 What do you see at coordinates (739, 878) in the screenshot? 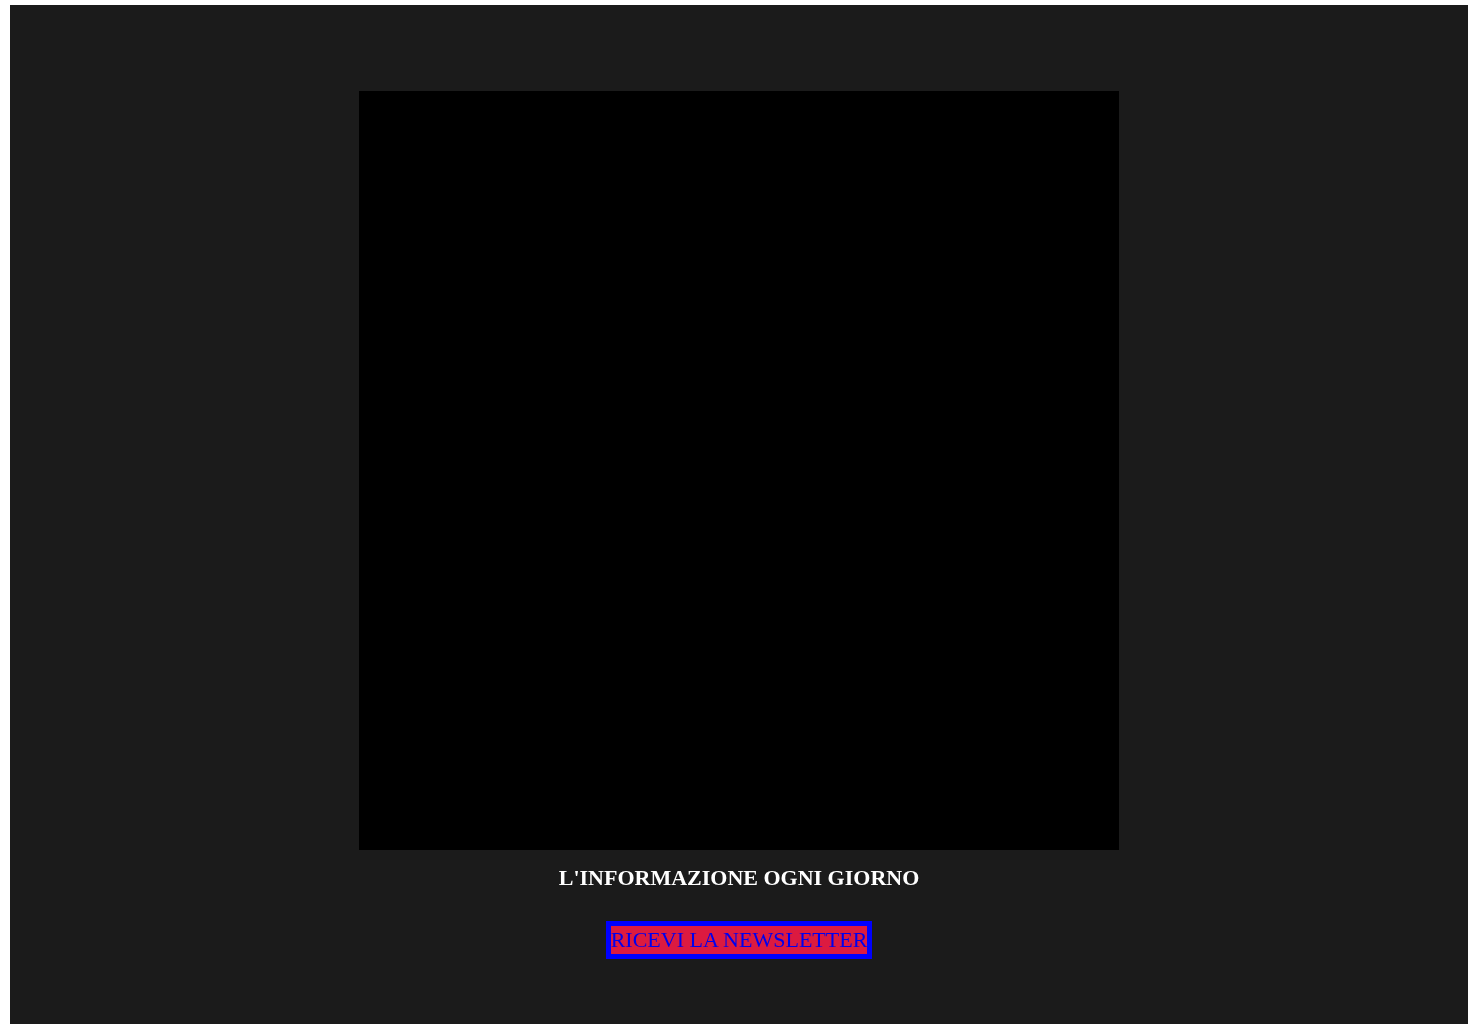
I see `headline: L'INFORMAZIONE OGNI GIORNO` at bounding box center [739, 878].